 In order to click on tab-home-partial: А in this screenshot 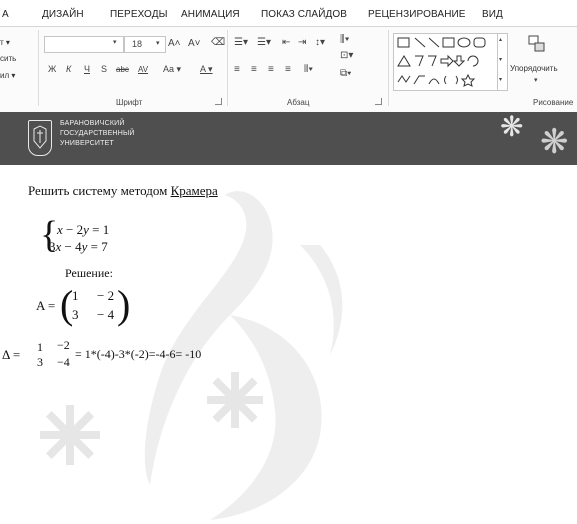, I will do `click(5, 14)`.